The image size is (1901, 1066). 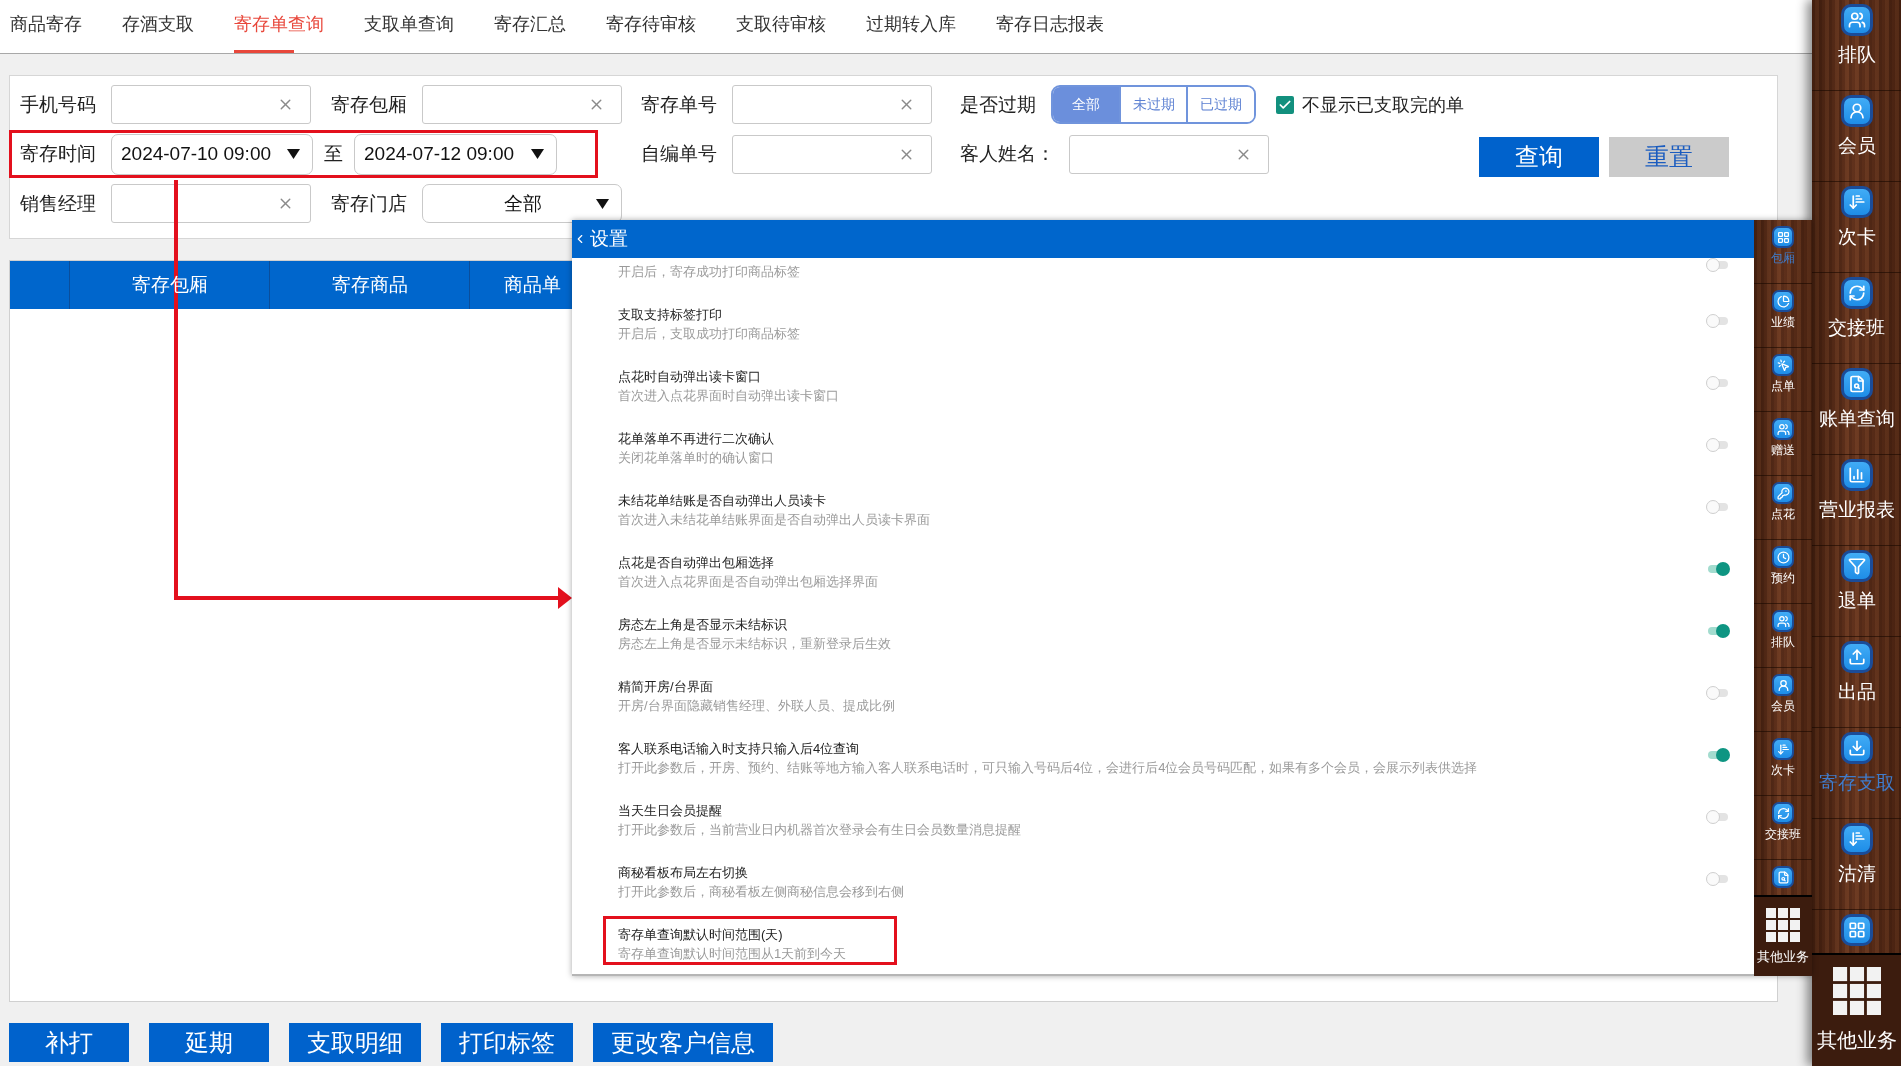 What do you see at coordinates (46, 26) in the screenshot?
I see `tab: 商品寄存` at bounding box center [46, 26].